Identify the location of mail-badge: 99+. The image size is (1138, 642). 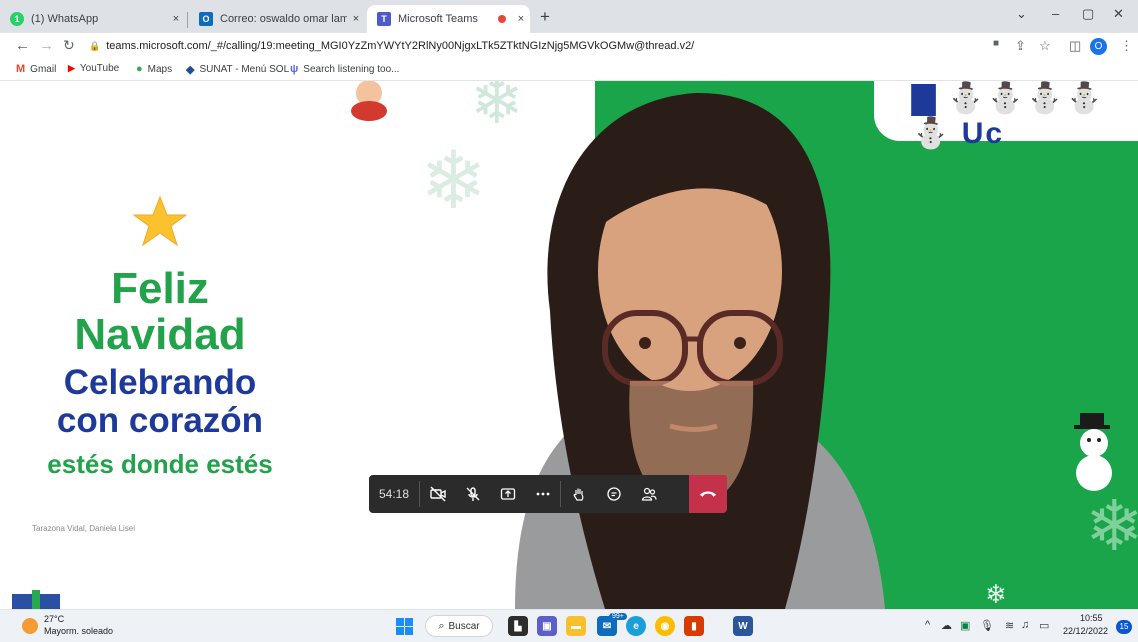
(618, 616).